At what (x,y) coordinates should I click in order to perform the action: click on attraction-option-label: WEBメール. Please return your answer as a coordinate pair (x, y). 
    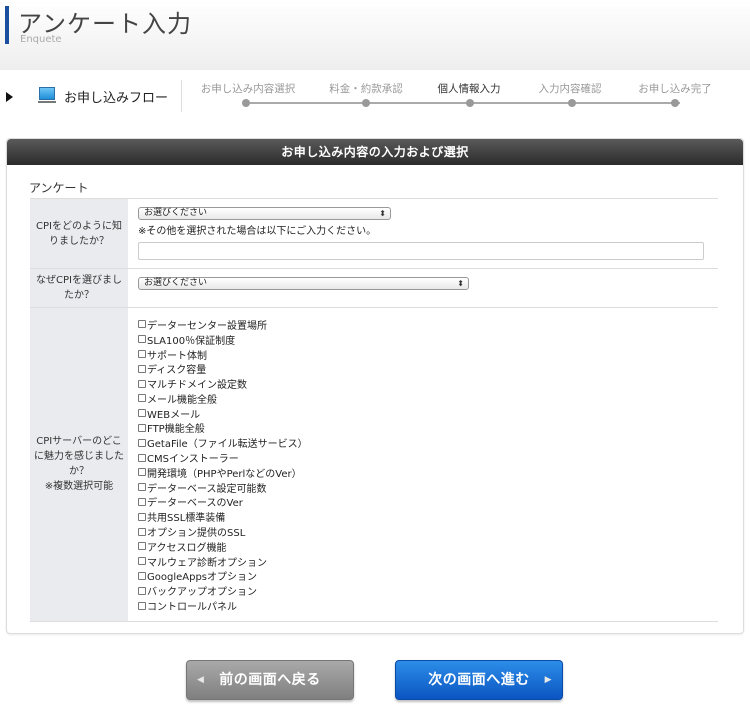
    Looking at the image, I should click on (174, 415).